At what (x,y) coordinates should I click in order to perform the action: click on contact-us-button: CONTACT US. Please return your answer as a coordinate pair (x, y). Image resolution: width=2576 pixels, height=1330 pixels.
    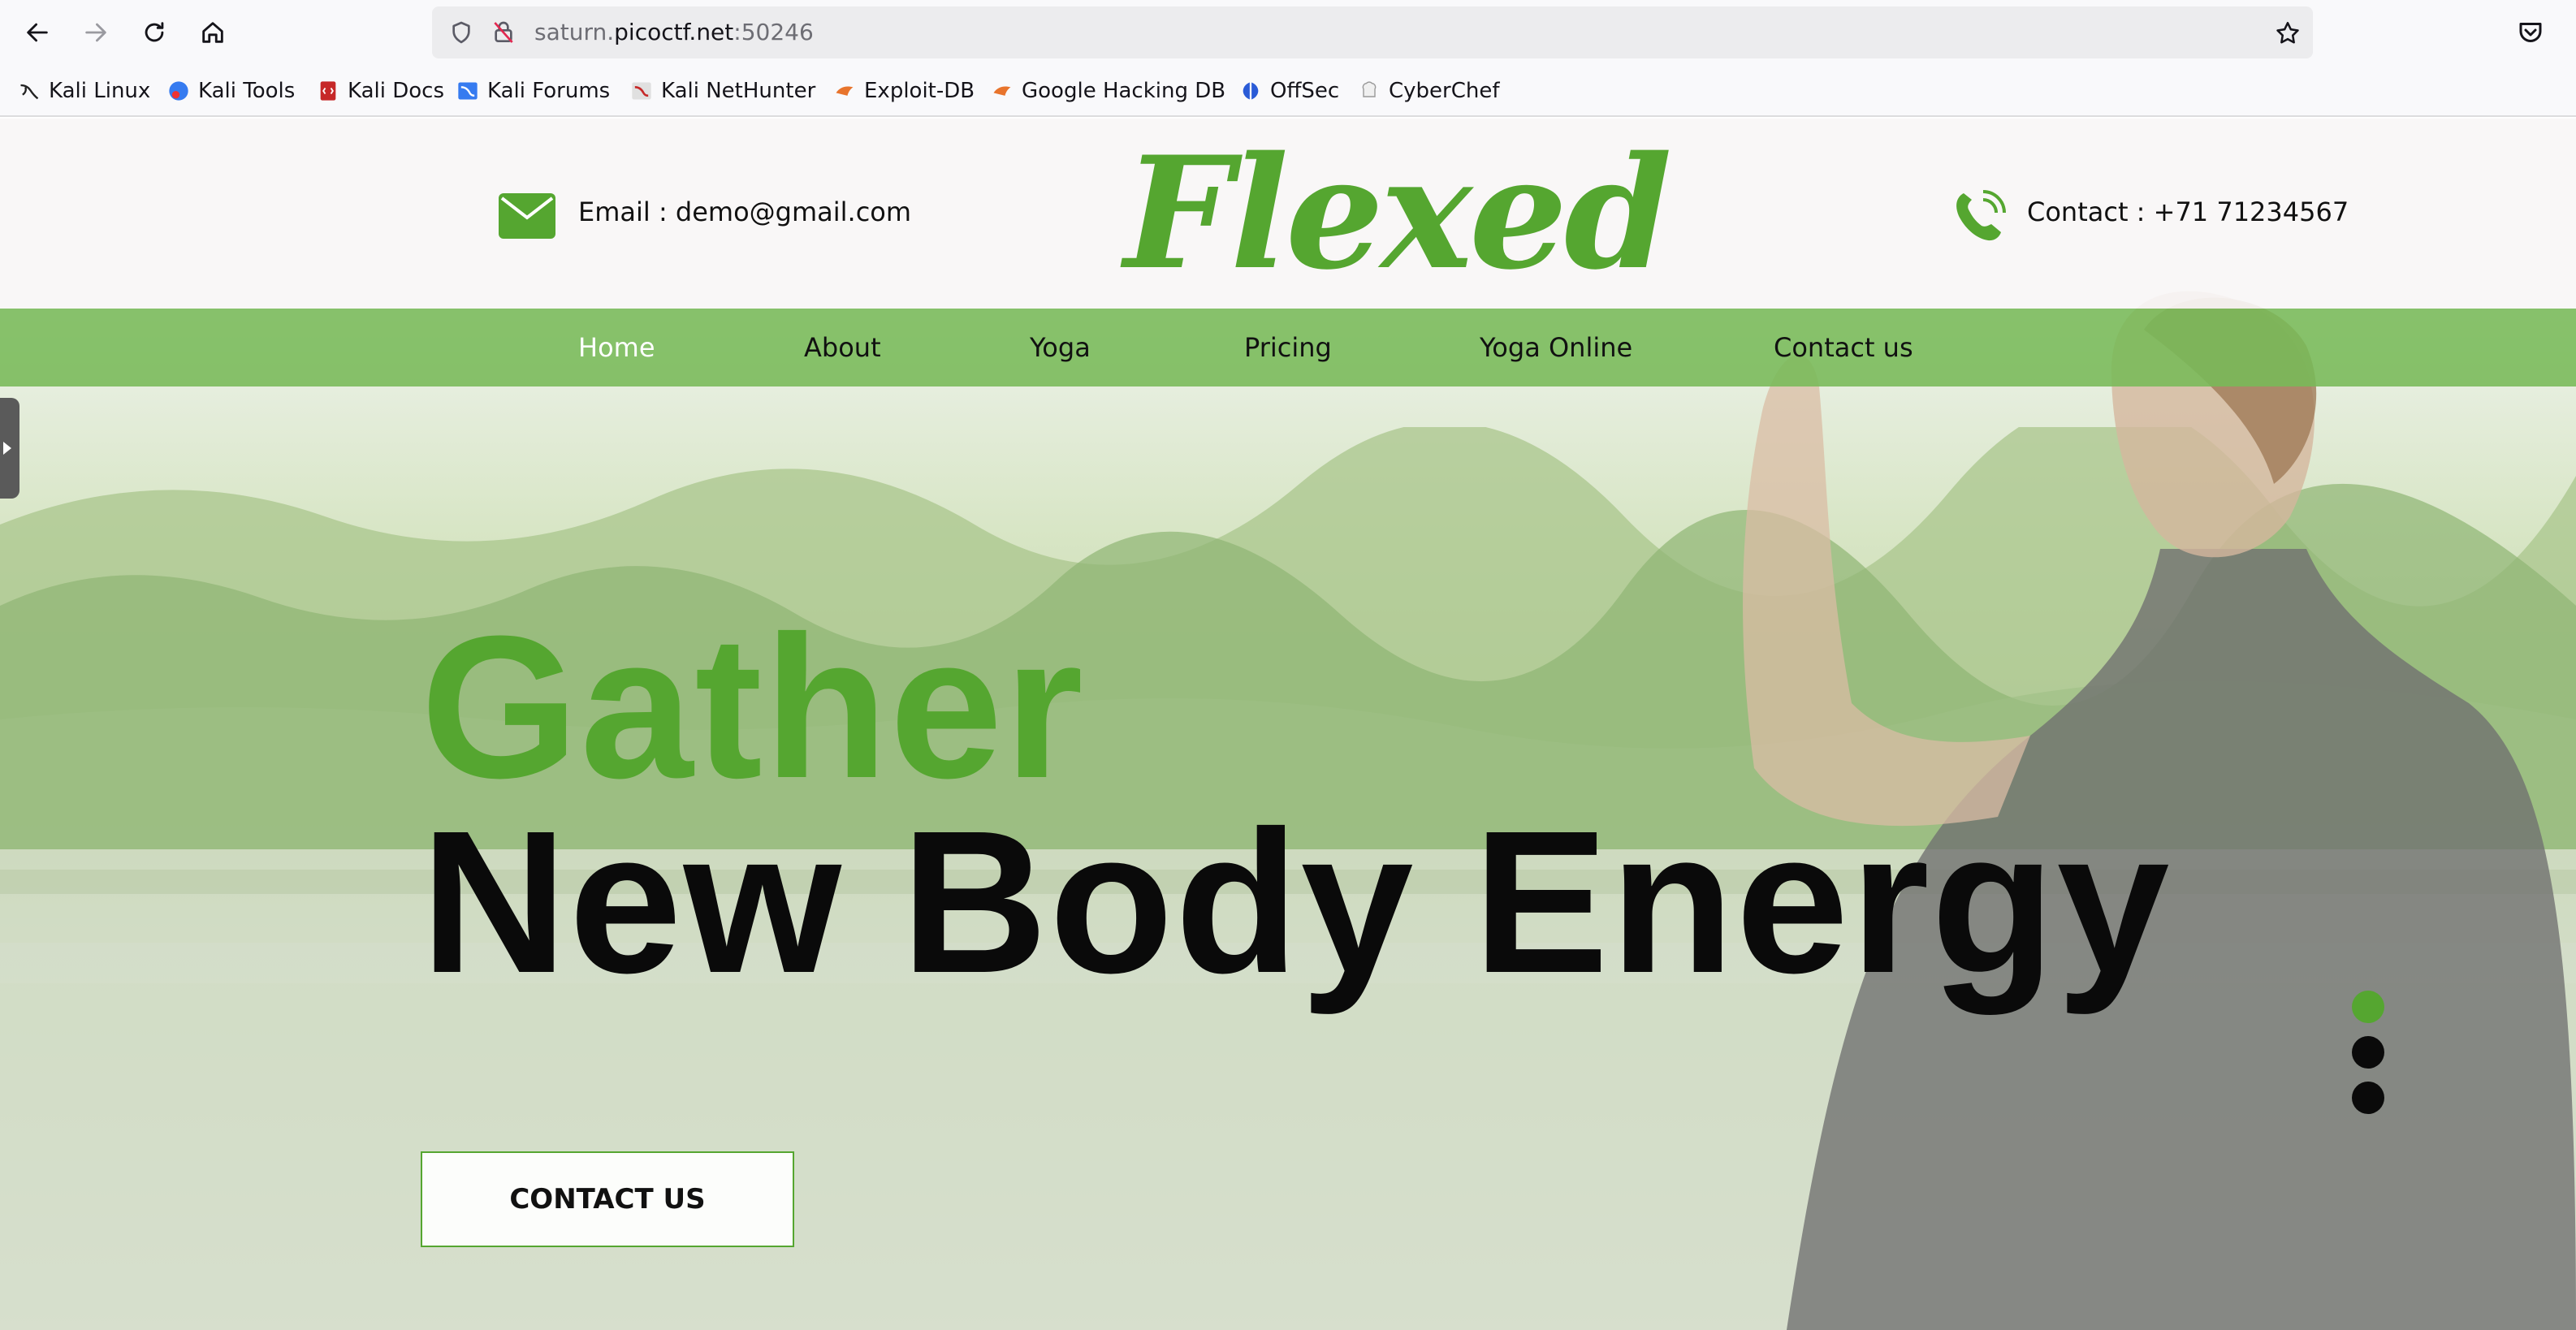
    Looking at the image, I should click on (608, 1199).